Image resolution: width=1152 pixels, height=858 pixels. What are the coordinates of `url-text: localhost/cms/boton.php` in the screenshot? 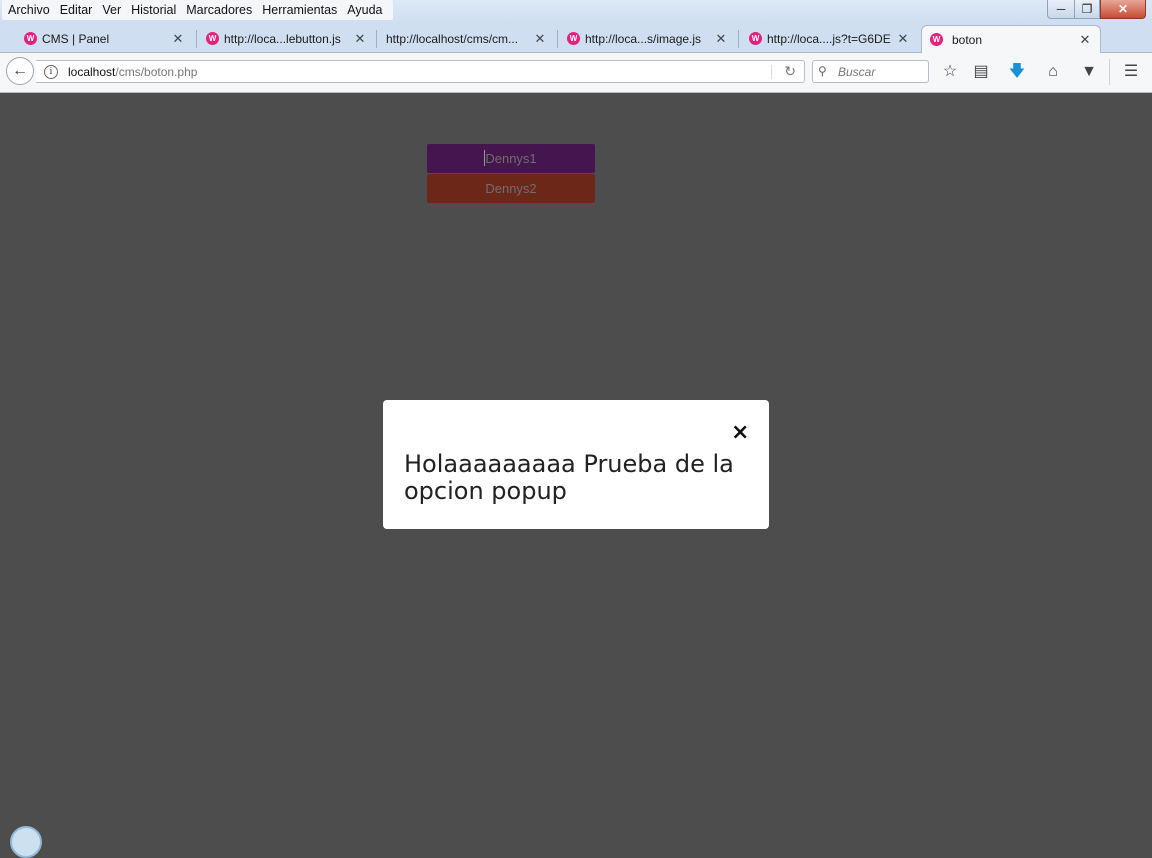 It's located at (132, 72).